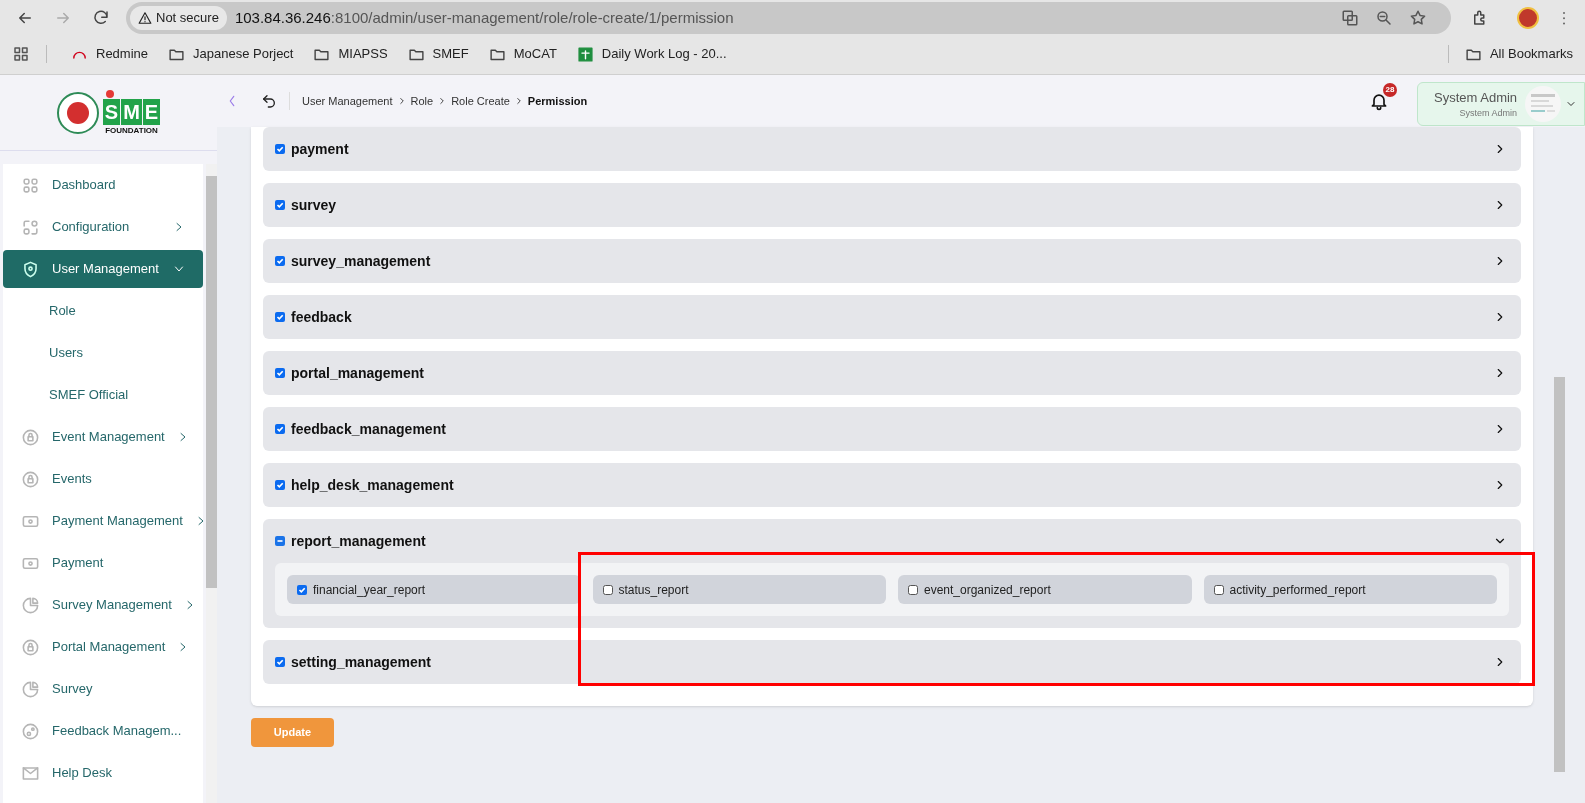  Describe the element at coordinates (78, 563) in the screenshot. I see `sidebar-label: Payment` at that location.